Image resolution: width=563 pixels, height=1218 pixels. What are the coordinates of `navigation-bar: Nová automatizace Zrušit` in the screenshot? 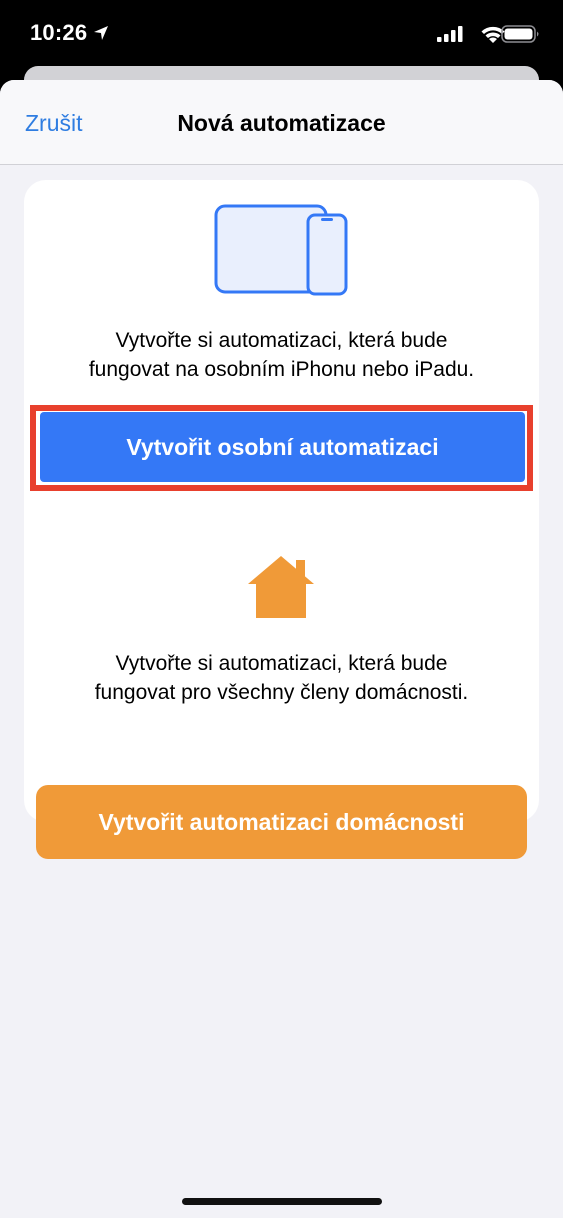 It's located at (281, 122).